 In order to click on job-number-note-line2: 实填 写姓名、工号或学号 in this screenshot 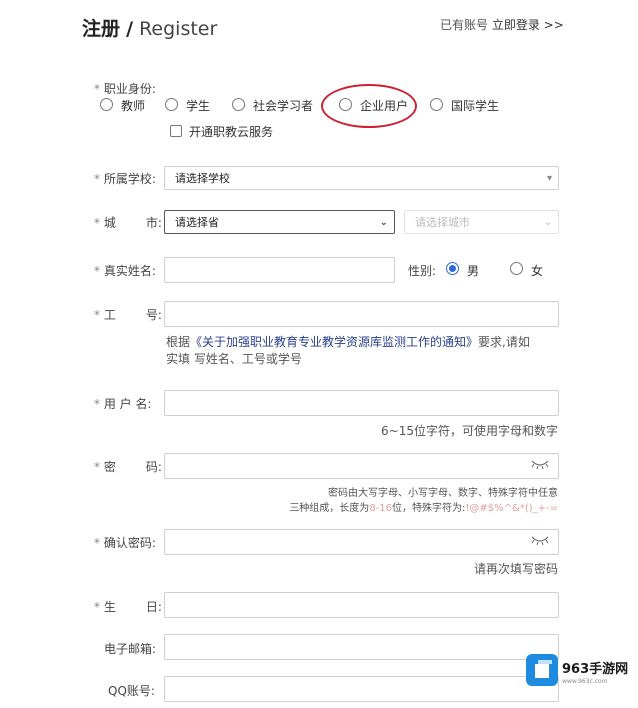, I will do `click(234, 359)`.